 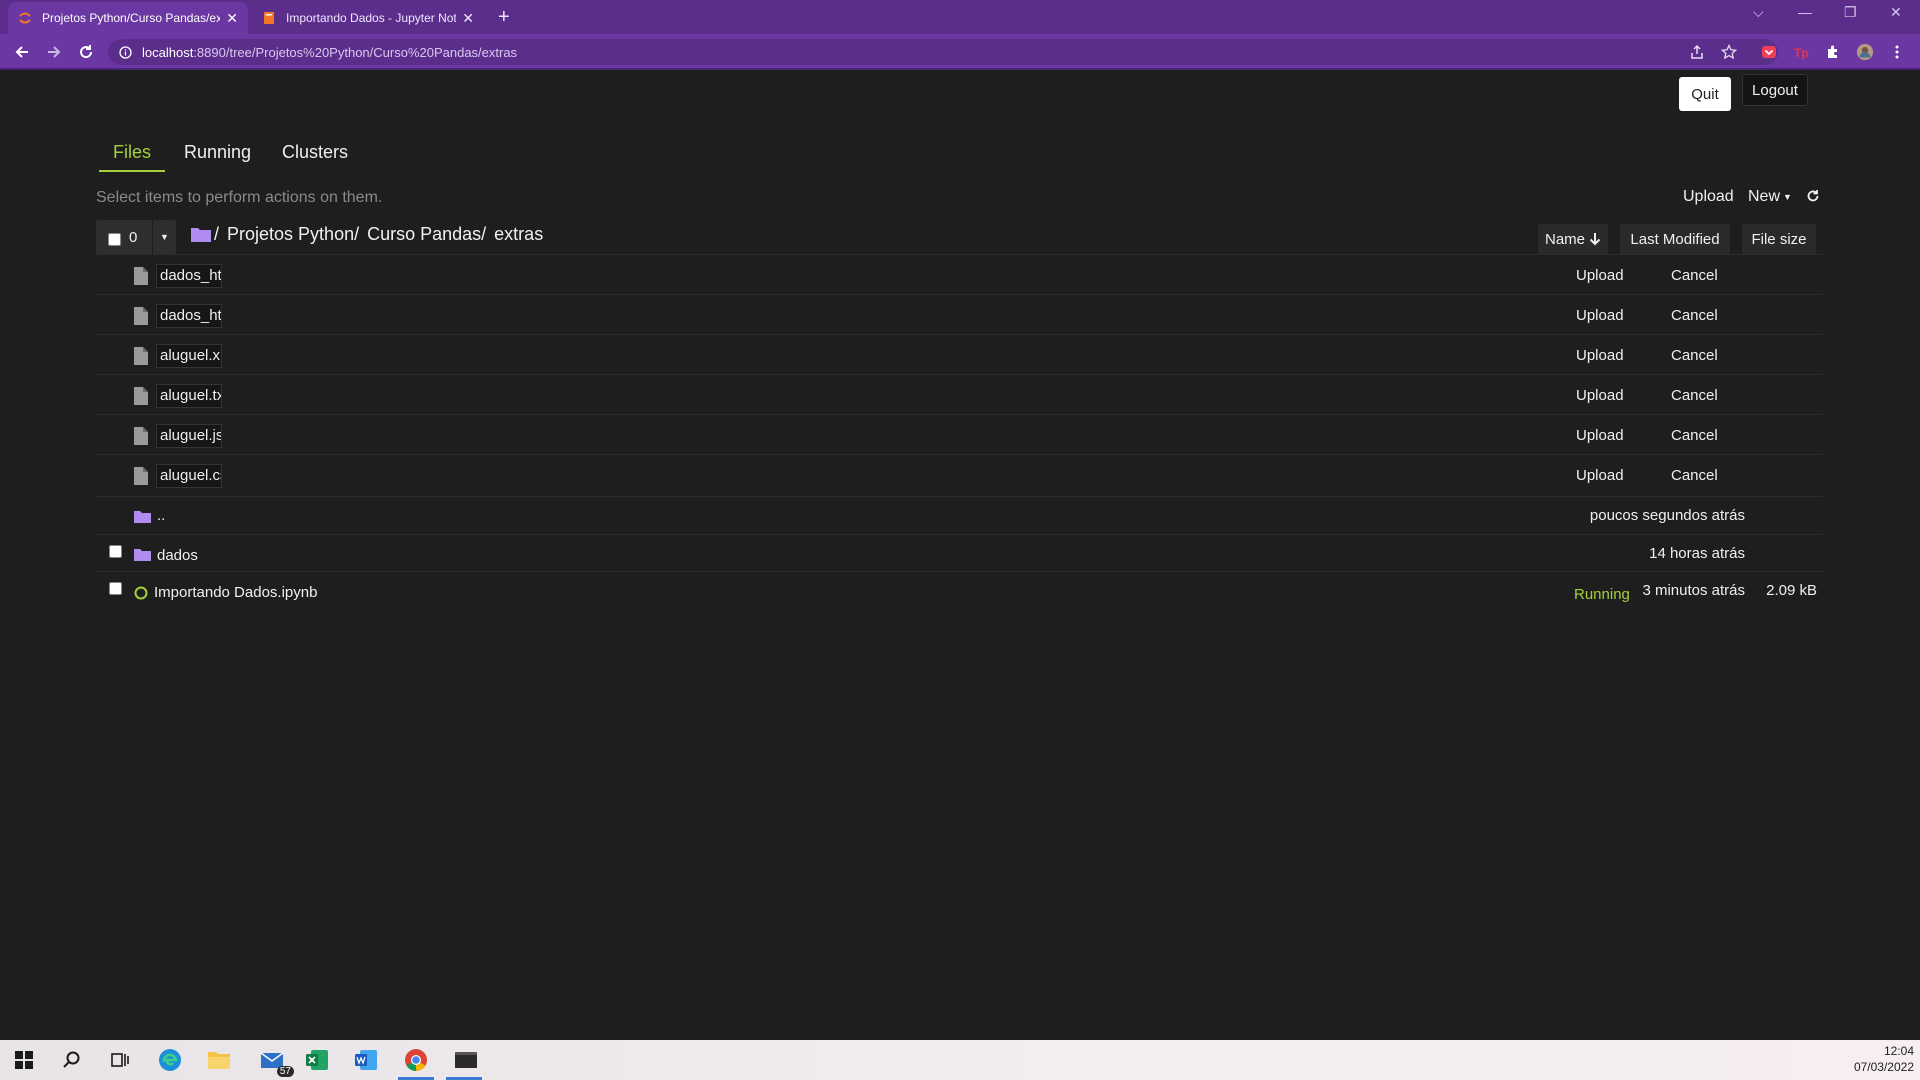 What do you see at coordinates (170, 1060) in the screenshot?
I see `edge-browser-icon` at bounding box center [170, 1060].